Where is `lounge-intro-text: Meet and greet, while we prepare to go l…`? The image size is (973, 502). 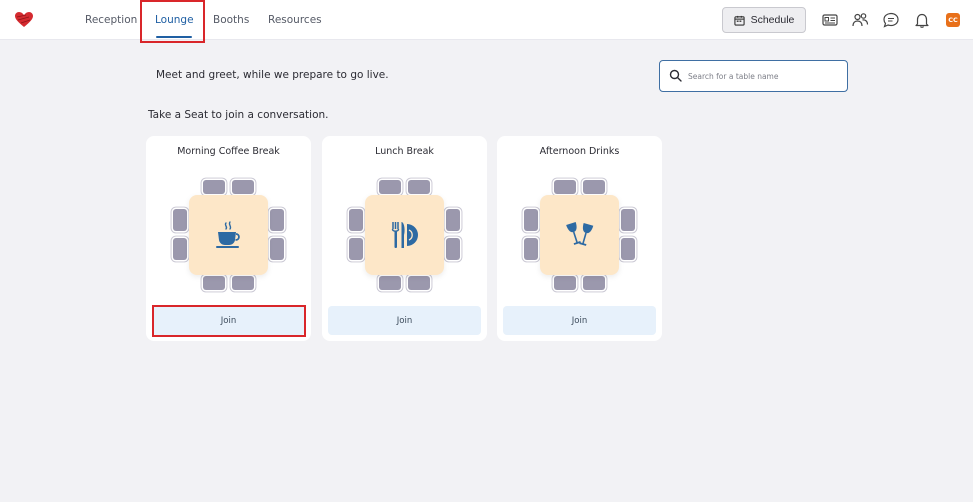
lounge-intro-text: Meet and greet, while we prepare to go l… is located at coordinates (272, 75).